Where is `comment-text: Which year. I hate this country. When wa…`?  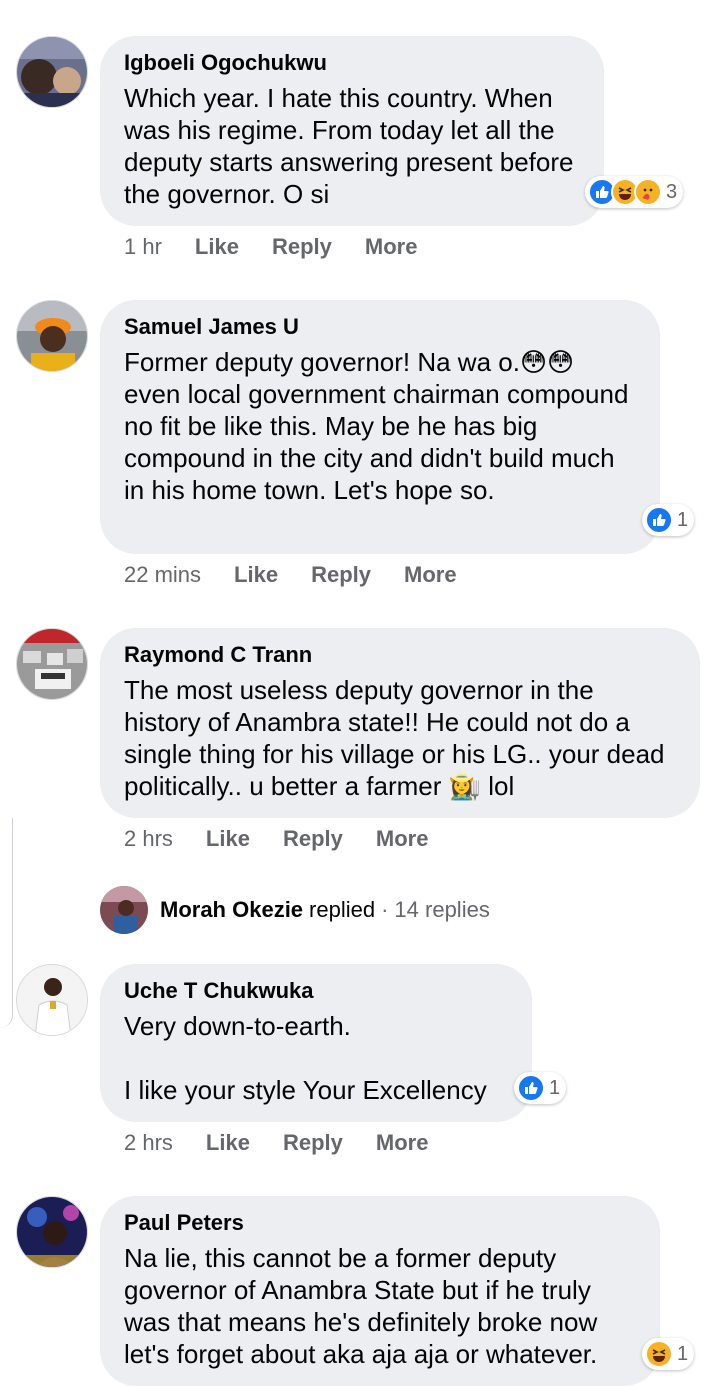
comment-text: Which year. I hate this country. When wa… is located at coordinates (349, 146).